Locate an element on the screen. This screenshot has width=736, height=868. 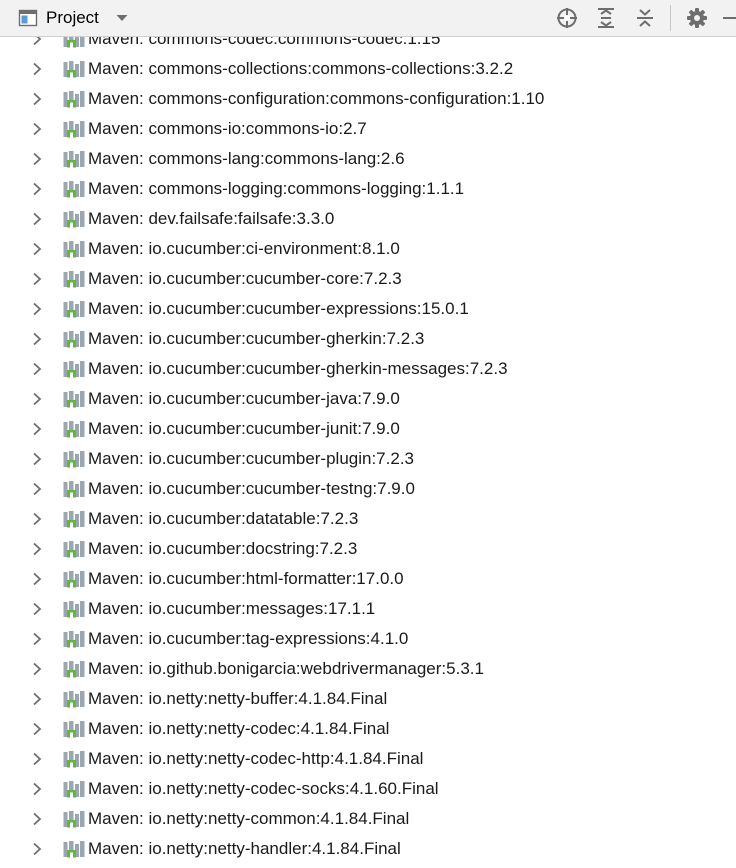
tree-node: Maven: io.netty:netty-codec:4.1.84.Final is located at coordinates (368, 729).